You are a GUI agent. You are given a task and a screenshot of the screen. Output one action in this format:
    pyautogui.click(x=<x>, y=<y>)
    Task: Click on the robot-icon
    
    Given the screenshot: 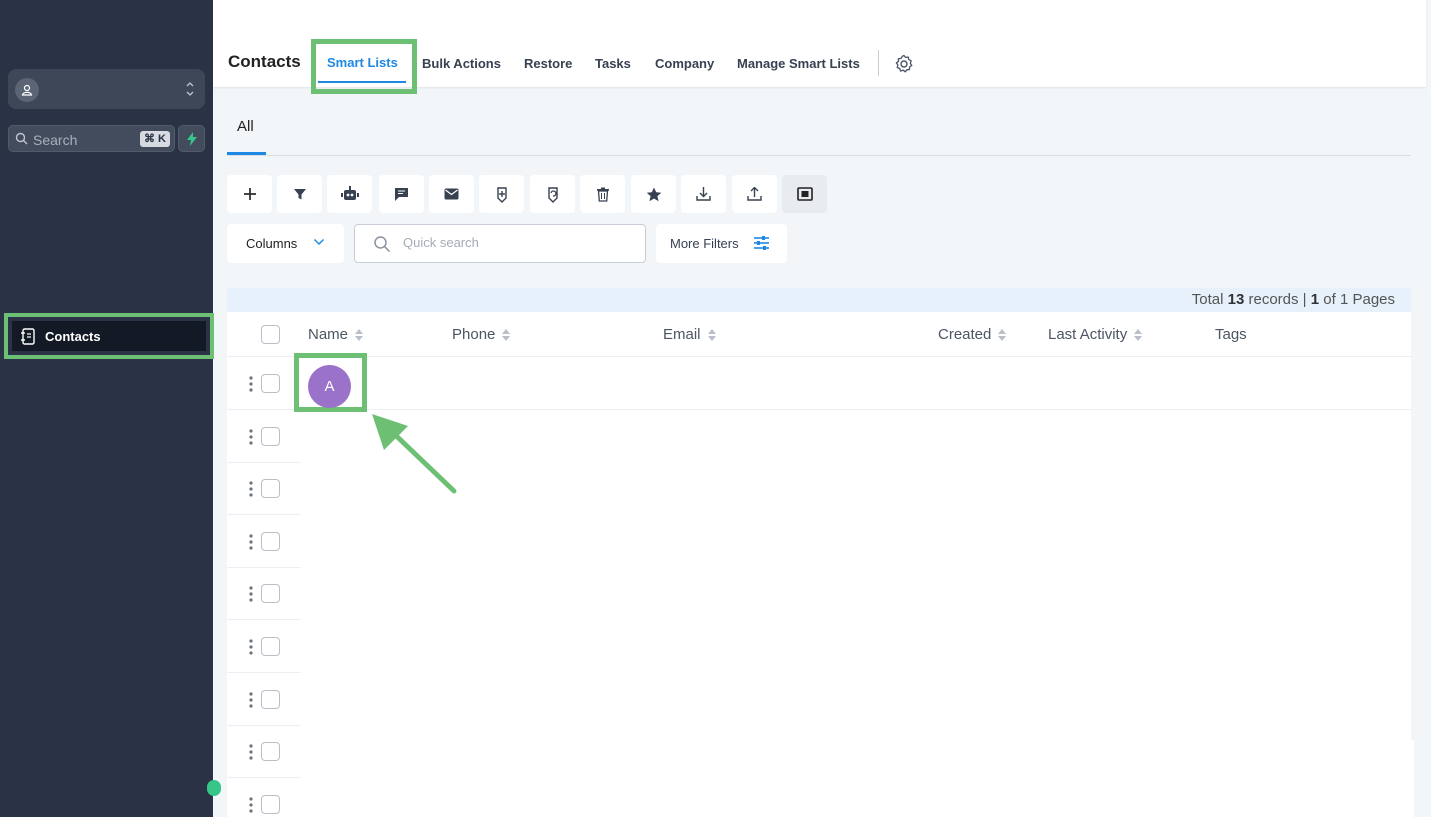 What is the action you would take?
    pyautogui.click(x=349, y=193)
    